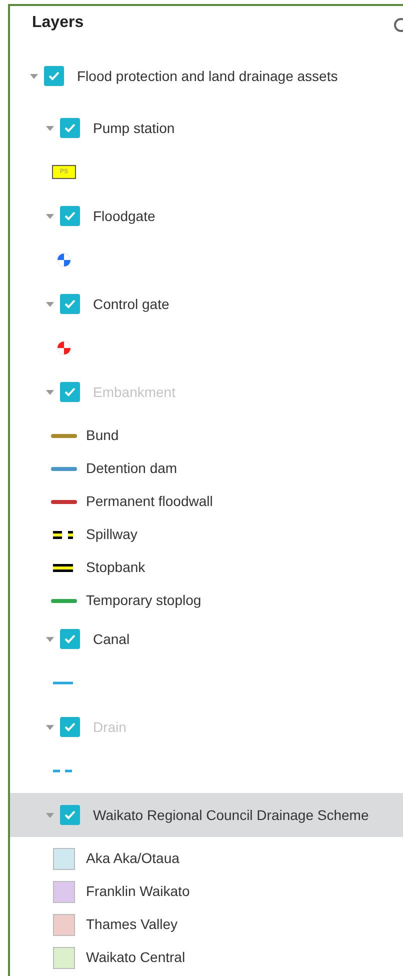  What do you see at coordinates (131, 304) in the screenshot?
I see `layer-label: Control gate` at bounding box center [131, 304].